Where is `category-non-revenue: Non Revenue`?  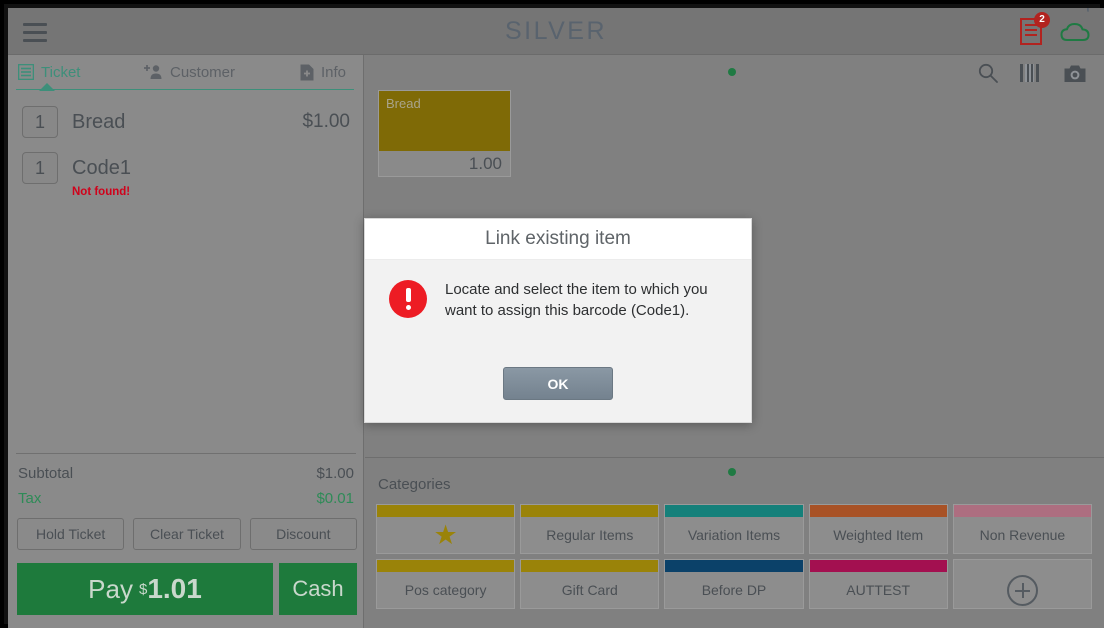 category-non-revenue: Non Revenue is located at coordinates (1022, 529).